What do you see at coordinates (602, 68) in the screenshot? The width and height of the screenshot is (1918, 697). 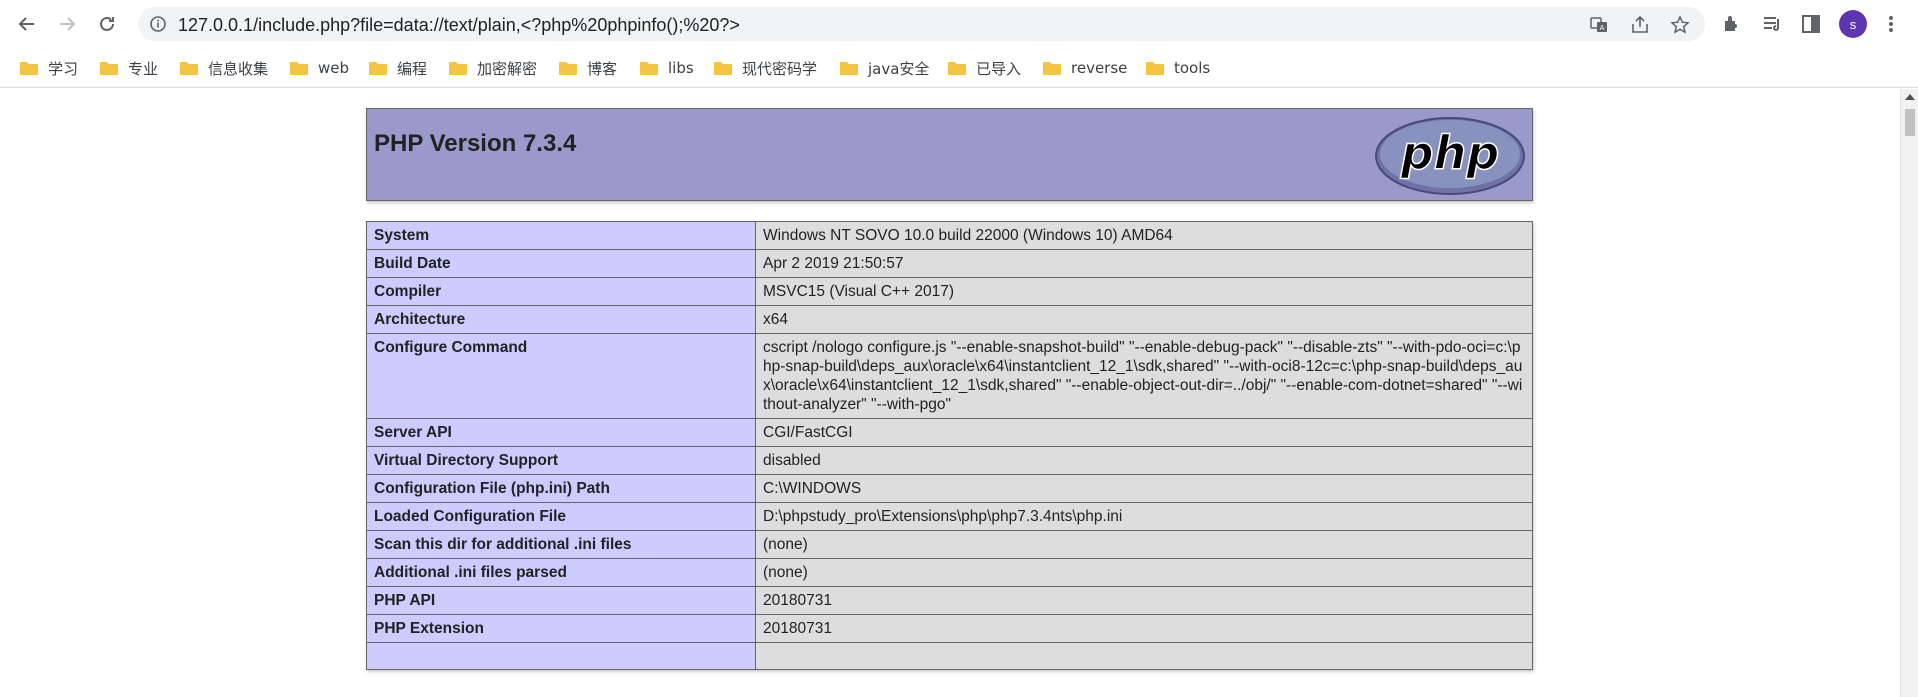 I see `bookmark-label: 博客` at bounding box center [602, 68].